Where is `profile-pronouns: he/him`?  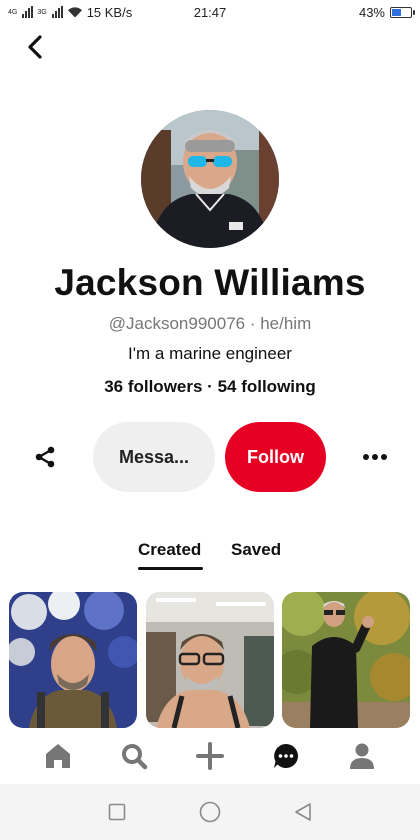
profile-pronouns: he/him is located at coordinates (286, 323).